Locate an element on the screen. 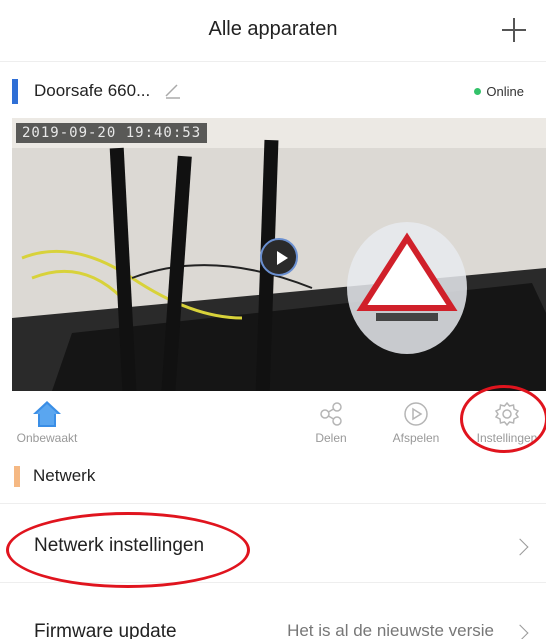 This screenshot has width=546, height=639. status-badge: Online is located at coordinates (499, 91).